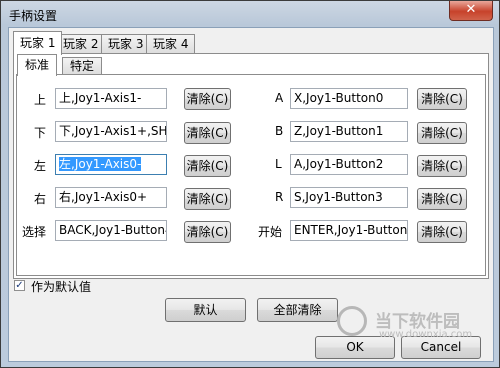 Image resolution: width=500 pixels, height=368 pixels. I want to click on left-field-selection: 左,Joy1-Axis0-, so click(100, 164).